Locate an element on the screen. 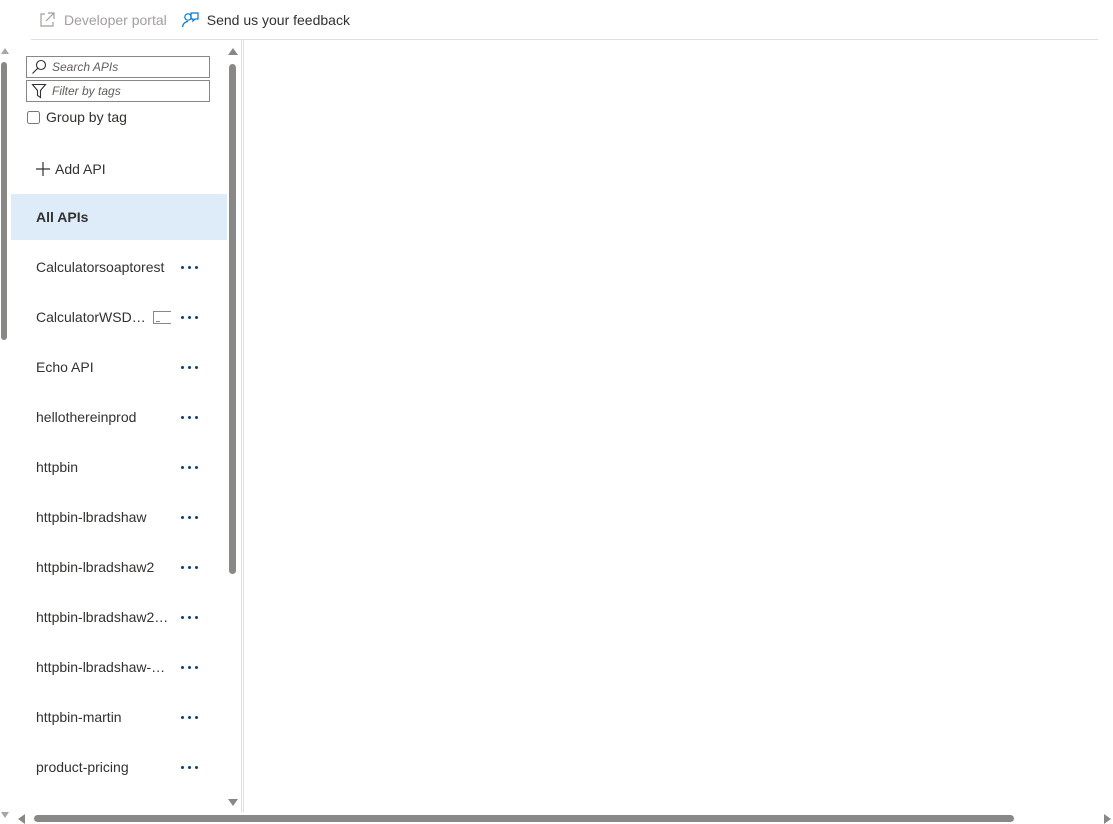 The width and height of the screenshot is (1113, 824). api-item-label: httpbin-lbradshaw2 is located at coordinates (95, 567).